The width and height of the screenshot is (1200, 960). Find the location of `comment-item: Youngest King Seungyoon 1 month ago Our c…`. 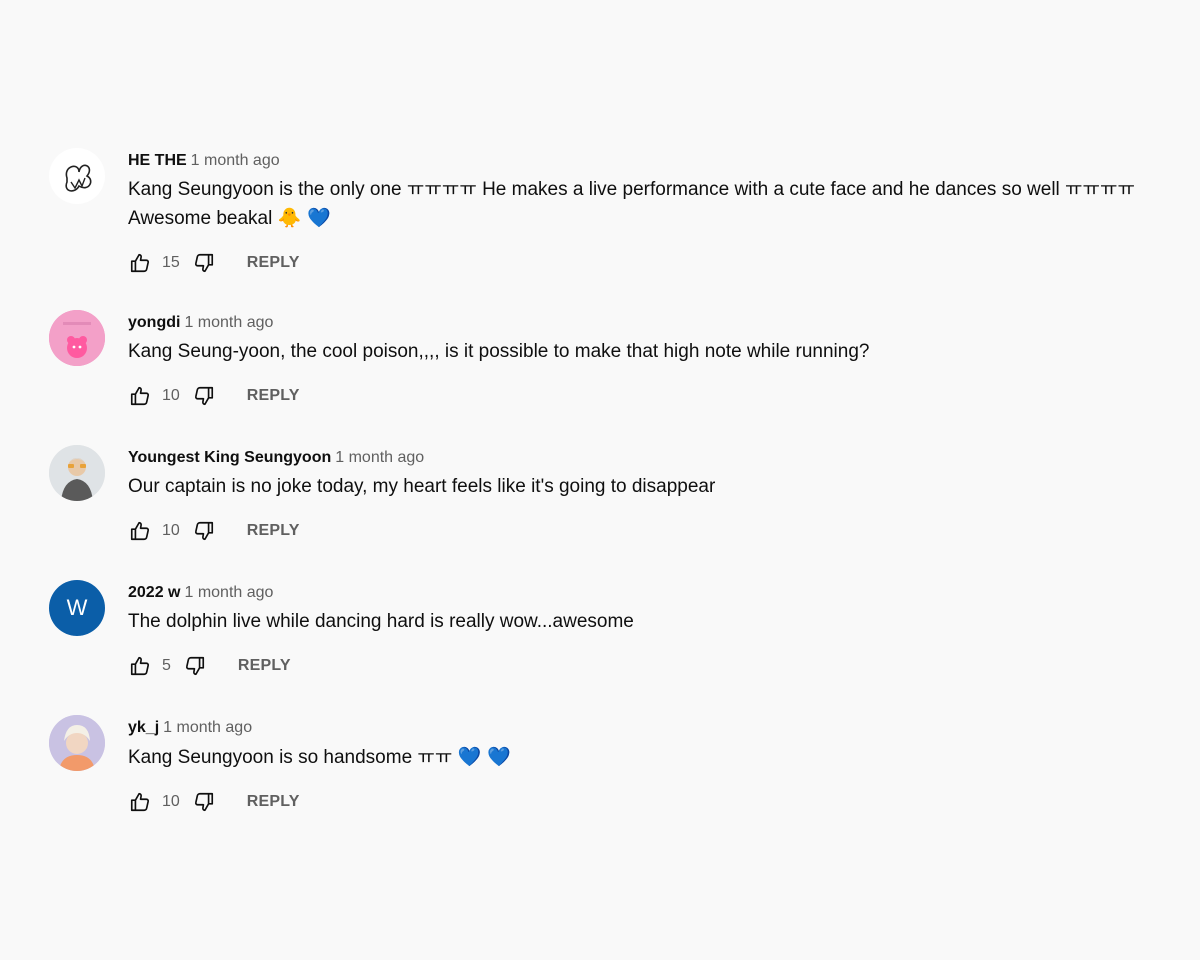

comment-item: Youngest King Seungyoon 1 month ago Our c… is located at coordinates (600, 502).